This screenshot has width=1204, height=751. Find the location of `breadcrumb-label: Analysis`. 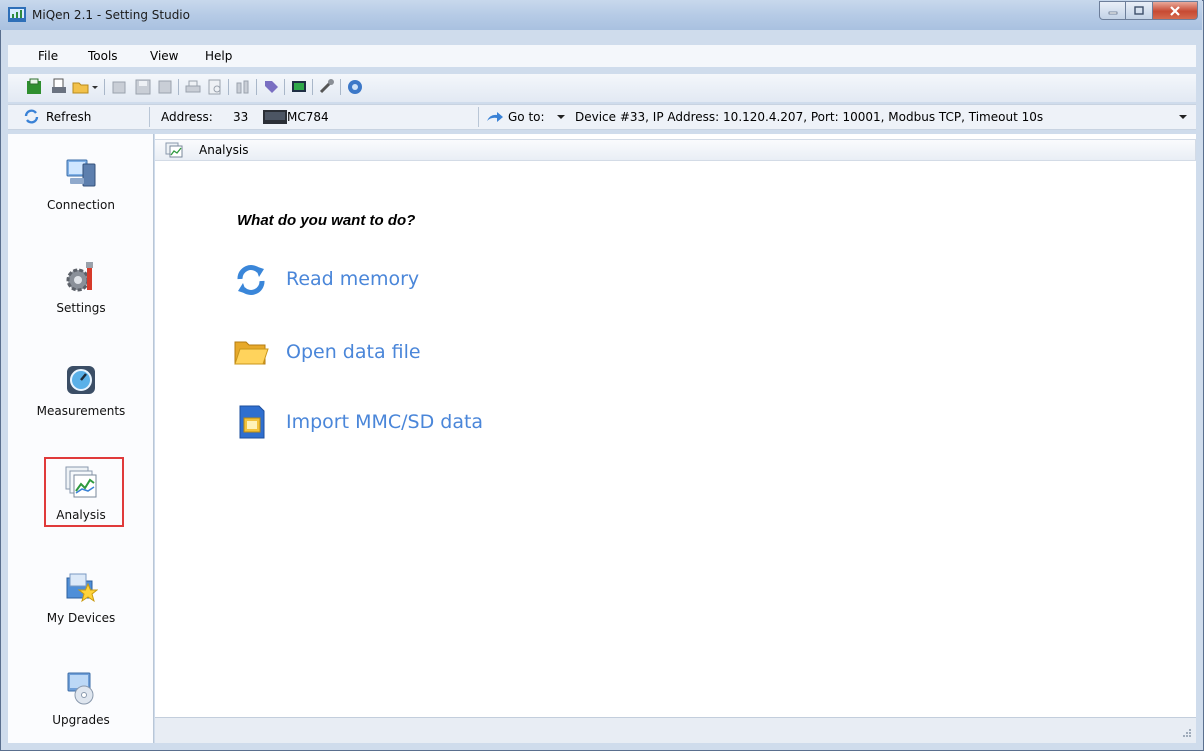

breadcrumb-label: Analysis is located at coordinates (224, 150).